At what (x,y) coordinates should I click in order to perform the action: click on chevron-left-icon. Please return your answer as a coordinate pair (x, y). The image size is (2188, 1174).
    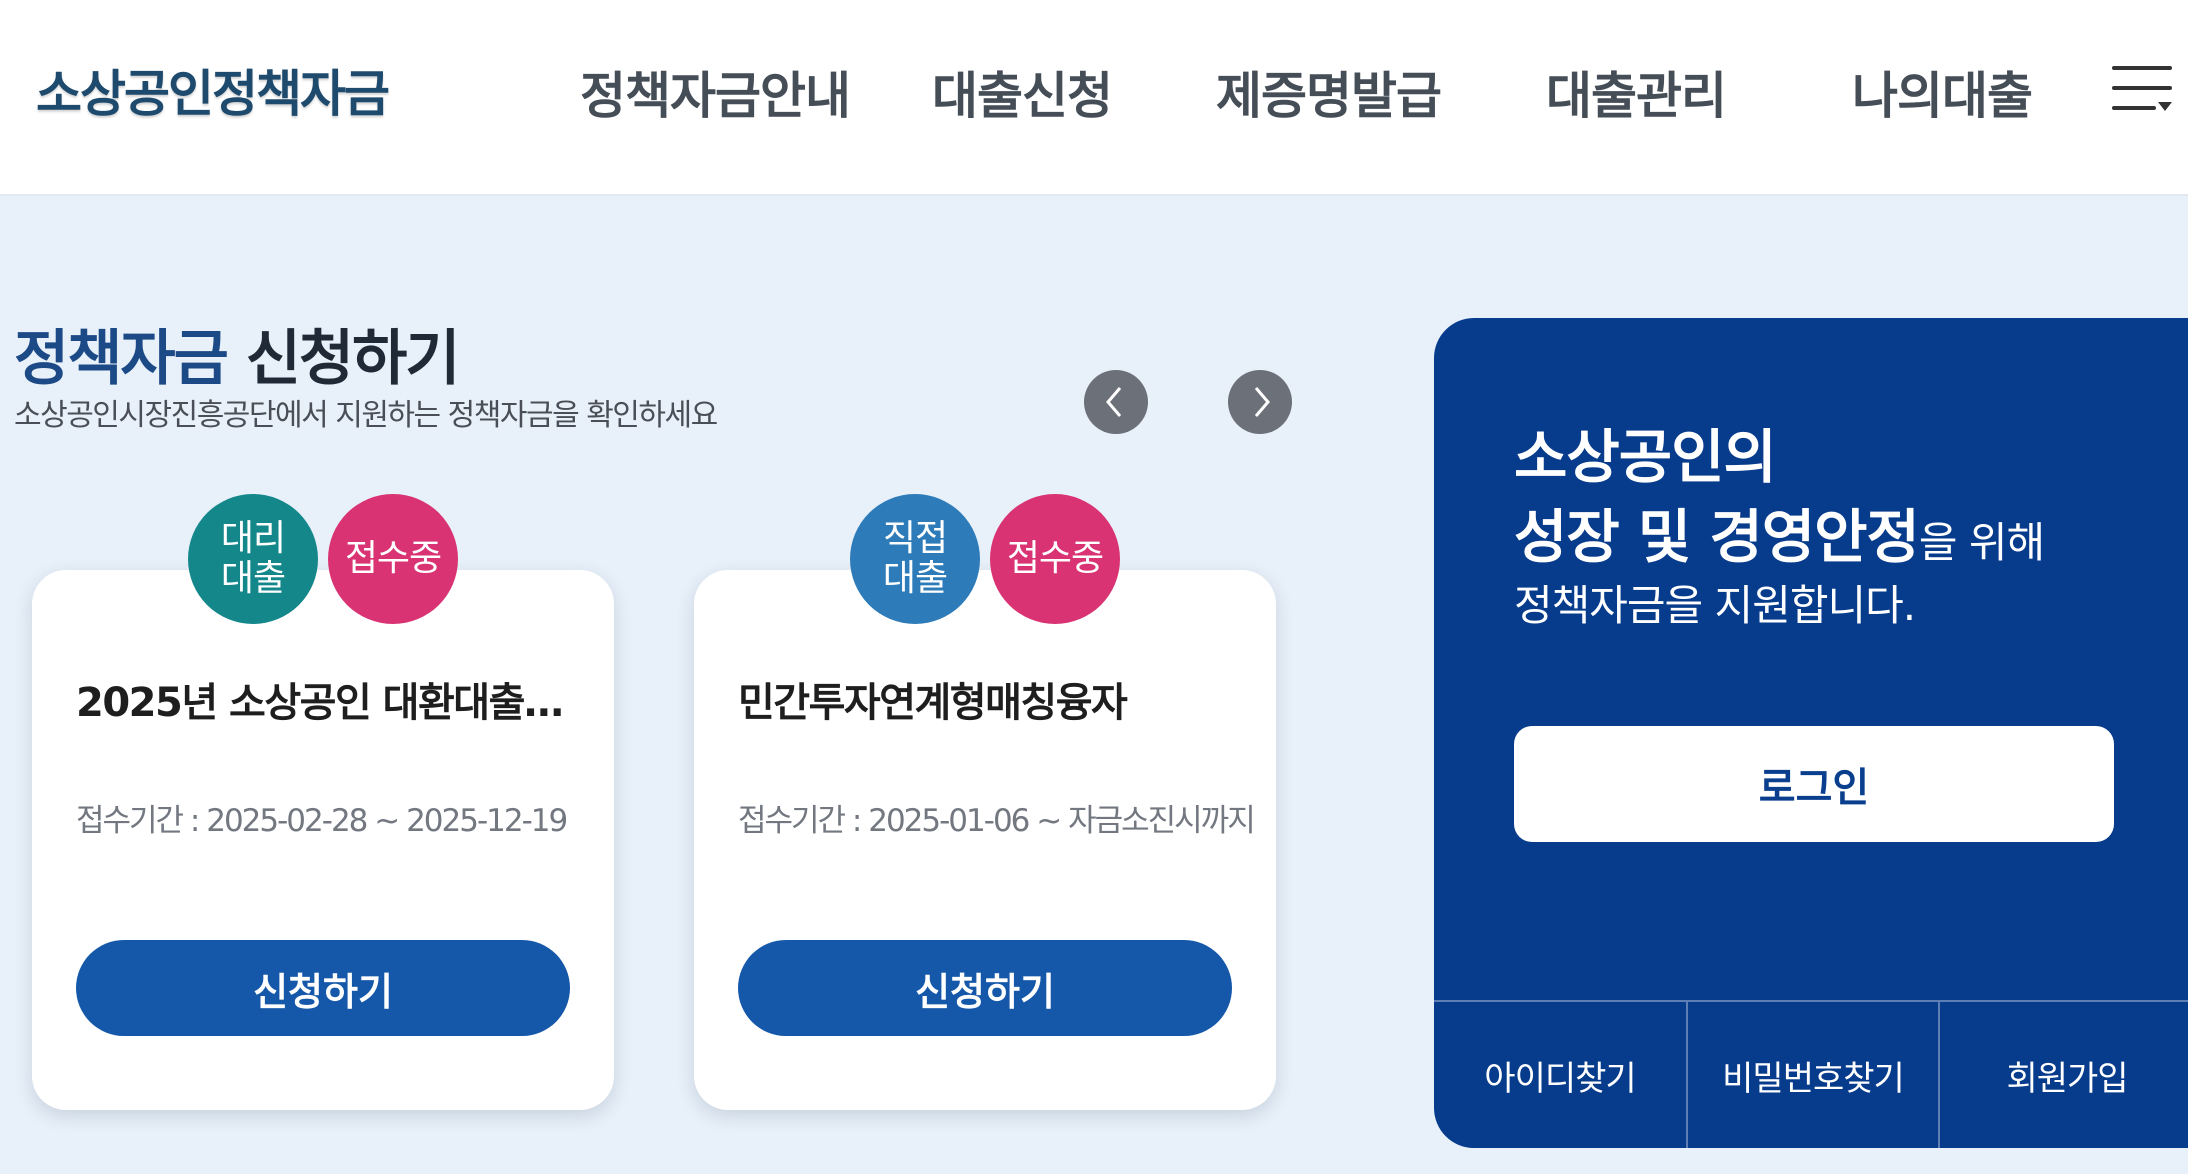
    Looking at the image, I should click on (1114, 402).